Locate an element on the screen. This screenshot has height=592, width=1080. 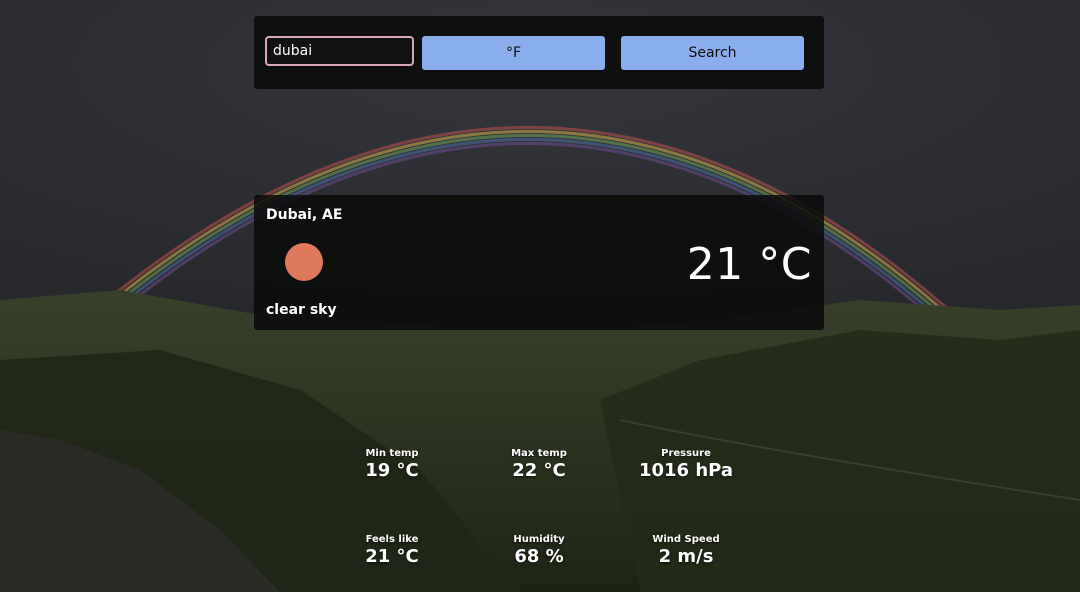
stat-value: 68 % is located at coordinates (539, 556).